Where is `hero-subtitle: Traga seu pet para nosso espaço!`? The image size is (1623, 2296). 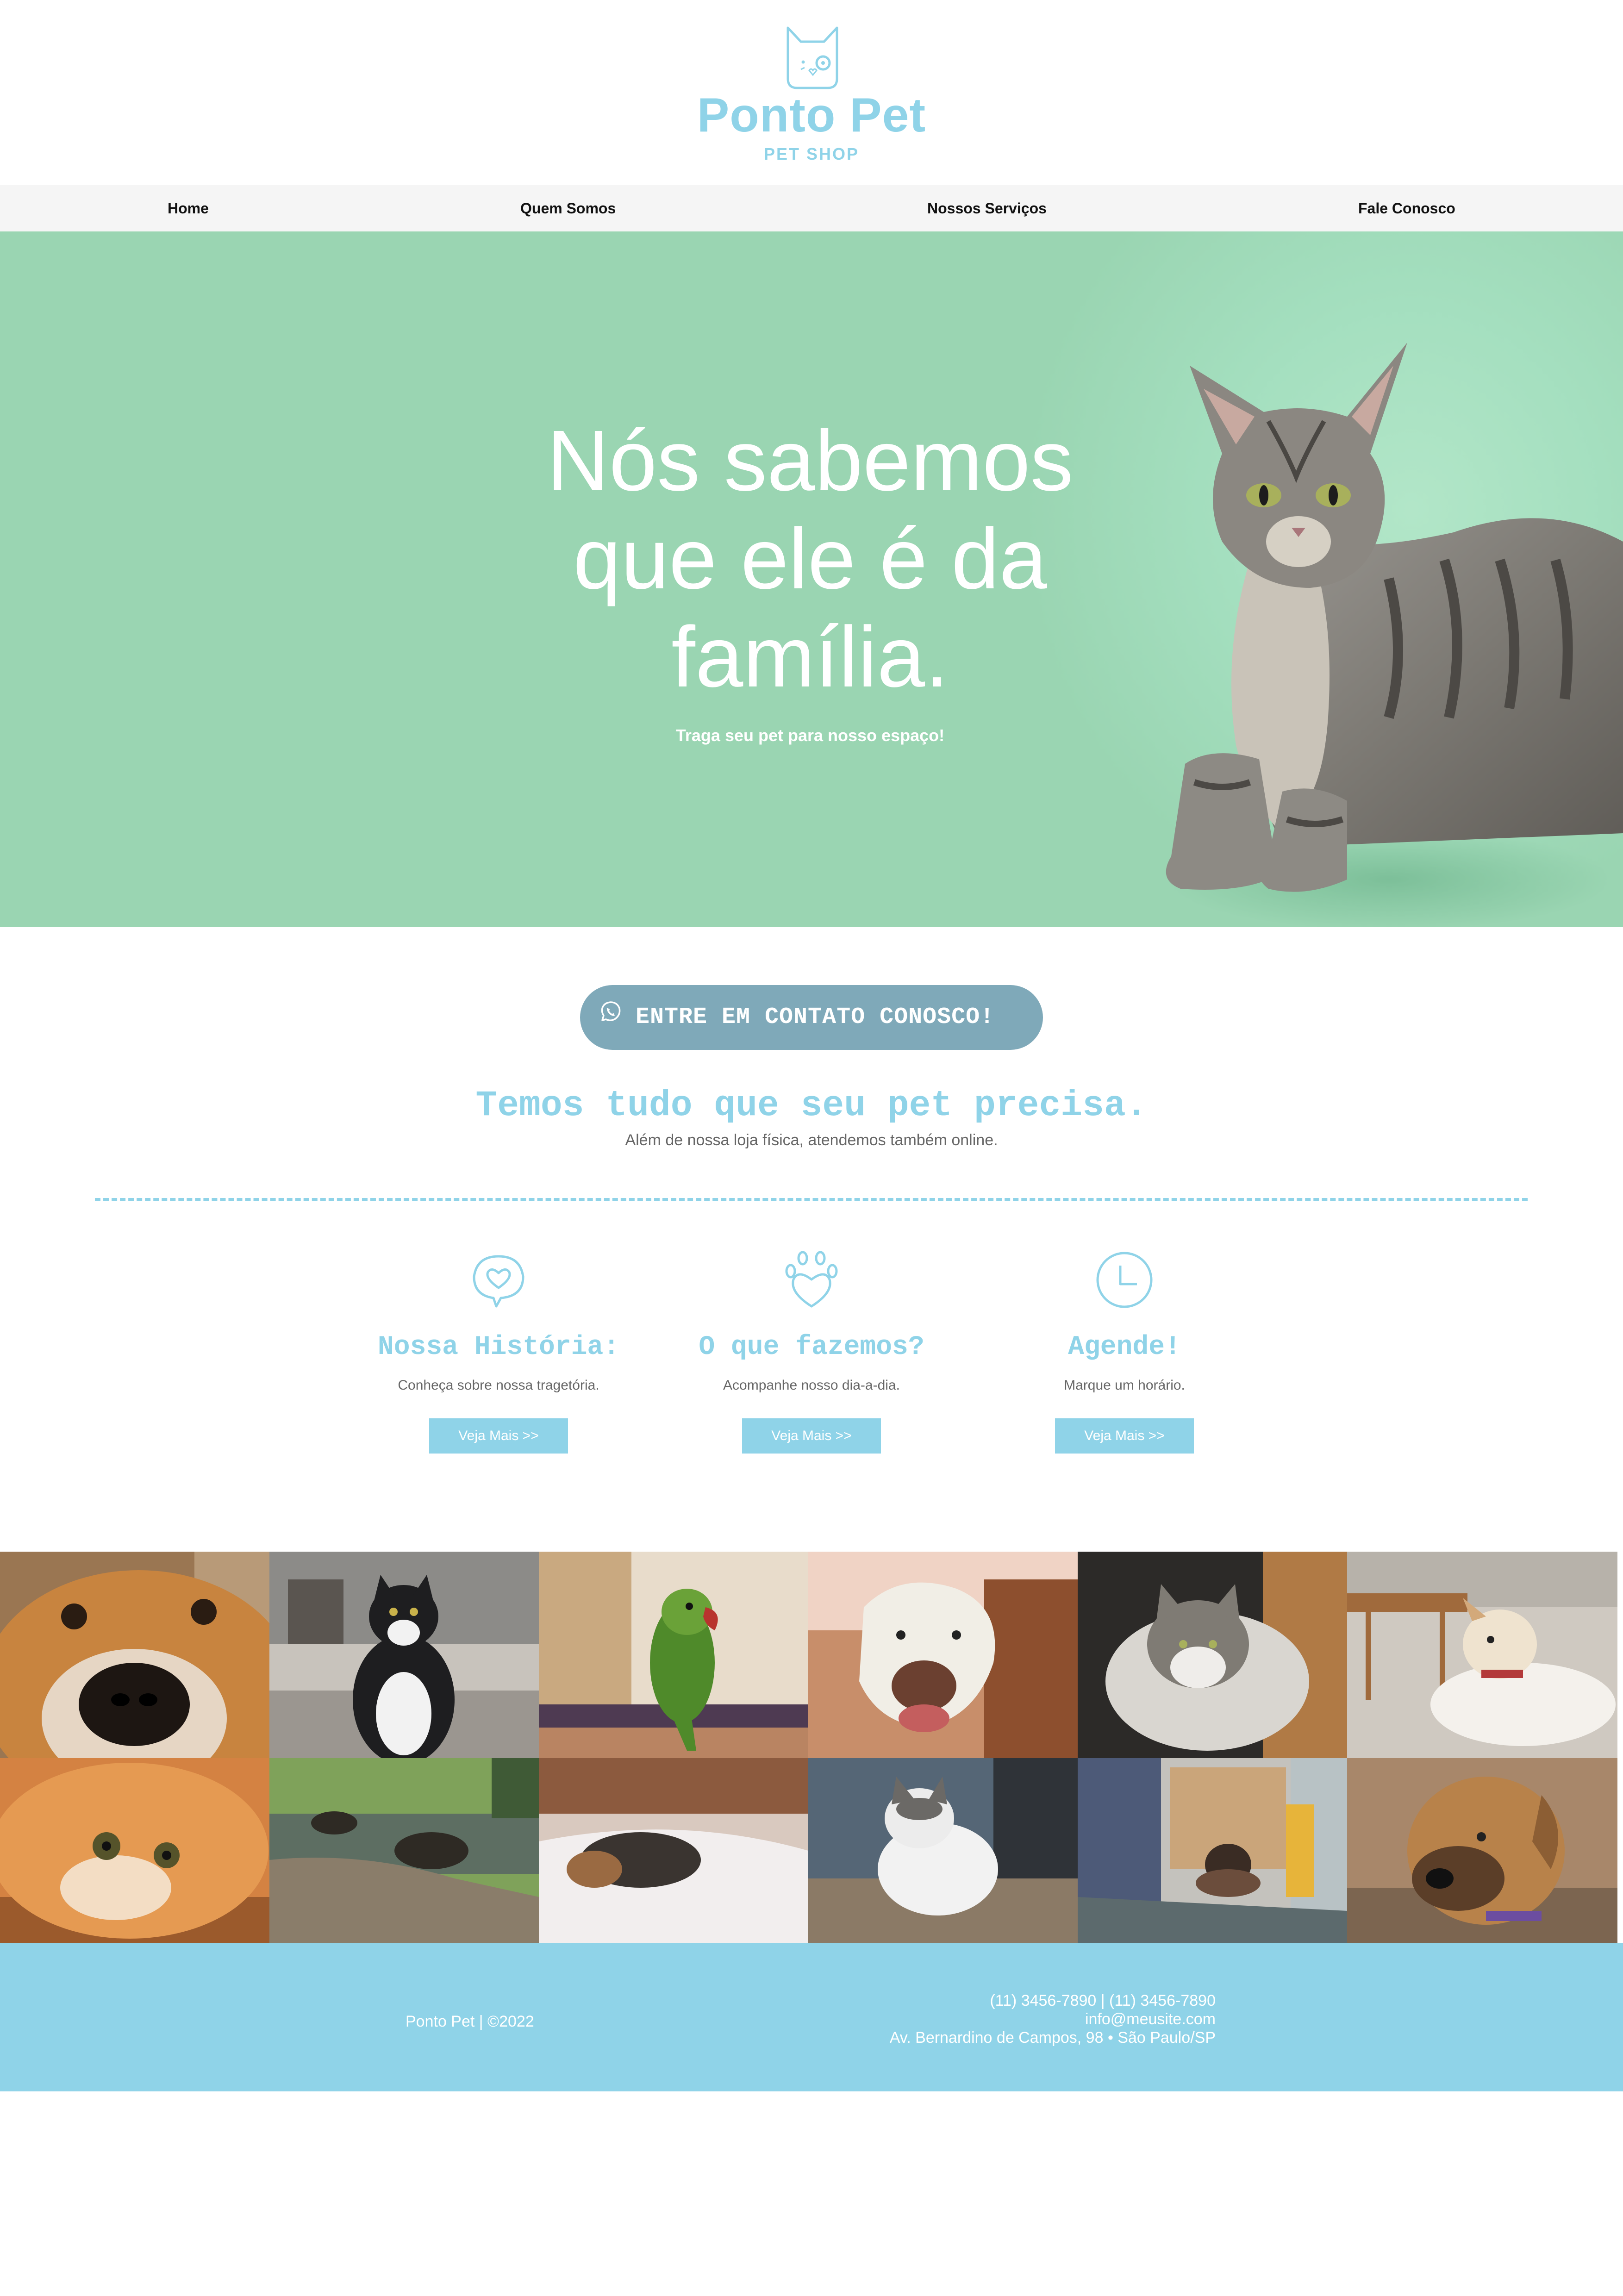
hero-subtitle: Traga seu pet para nosso espaço! is located at coordinates (810, 735).